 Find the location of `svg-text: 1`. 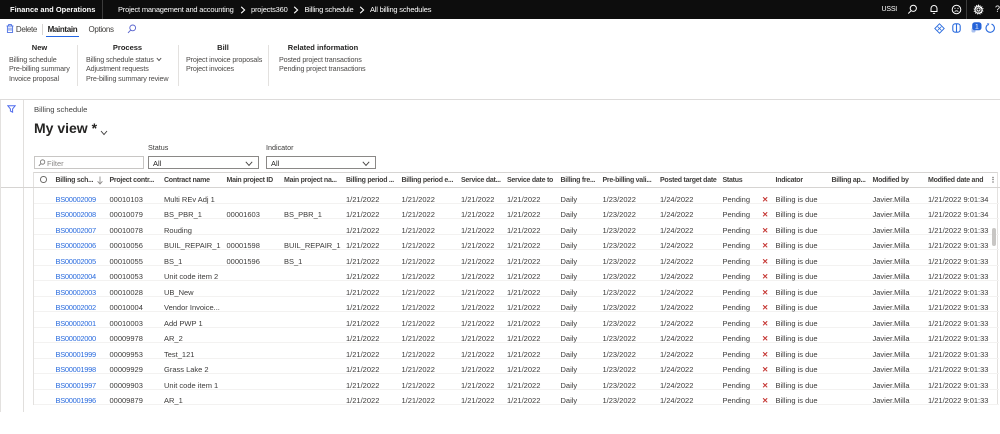

svg-text: 1 is located at coordinates (977, 27).